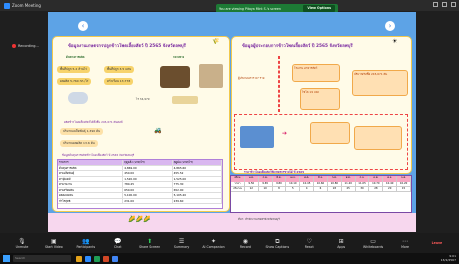  I want to click on participants-button: 👥 Participants, so click(86, 243).